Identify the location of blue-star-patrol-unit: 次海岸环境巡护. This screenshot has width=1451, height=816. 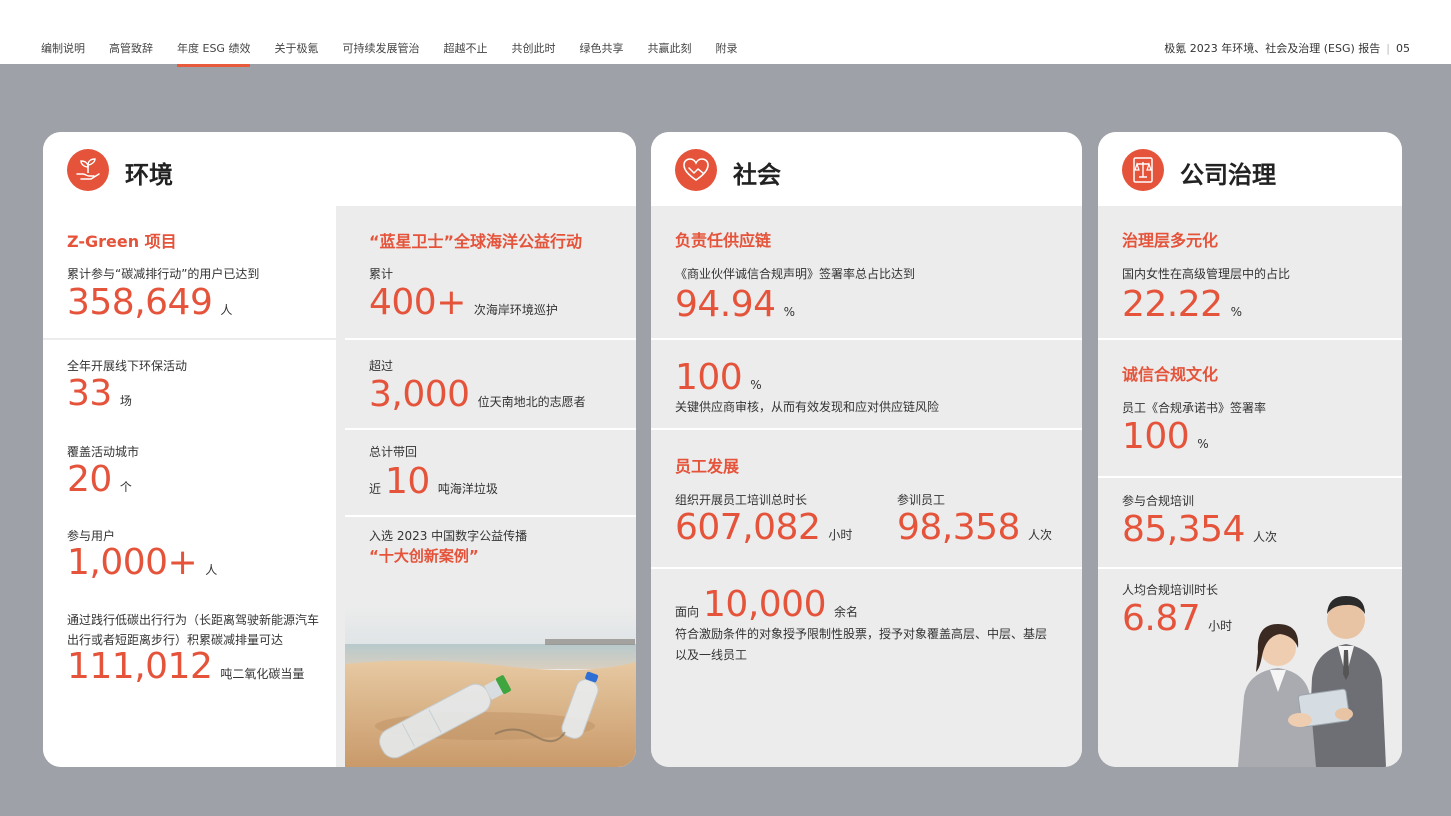
(515, 310).